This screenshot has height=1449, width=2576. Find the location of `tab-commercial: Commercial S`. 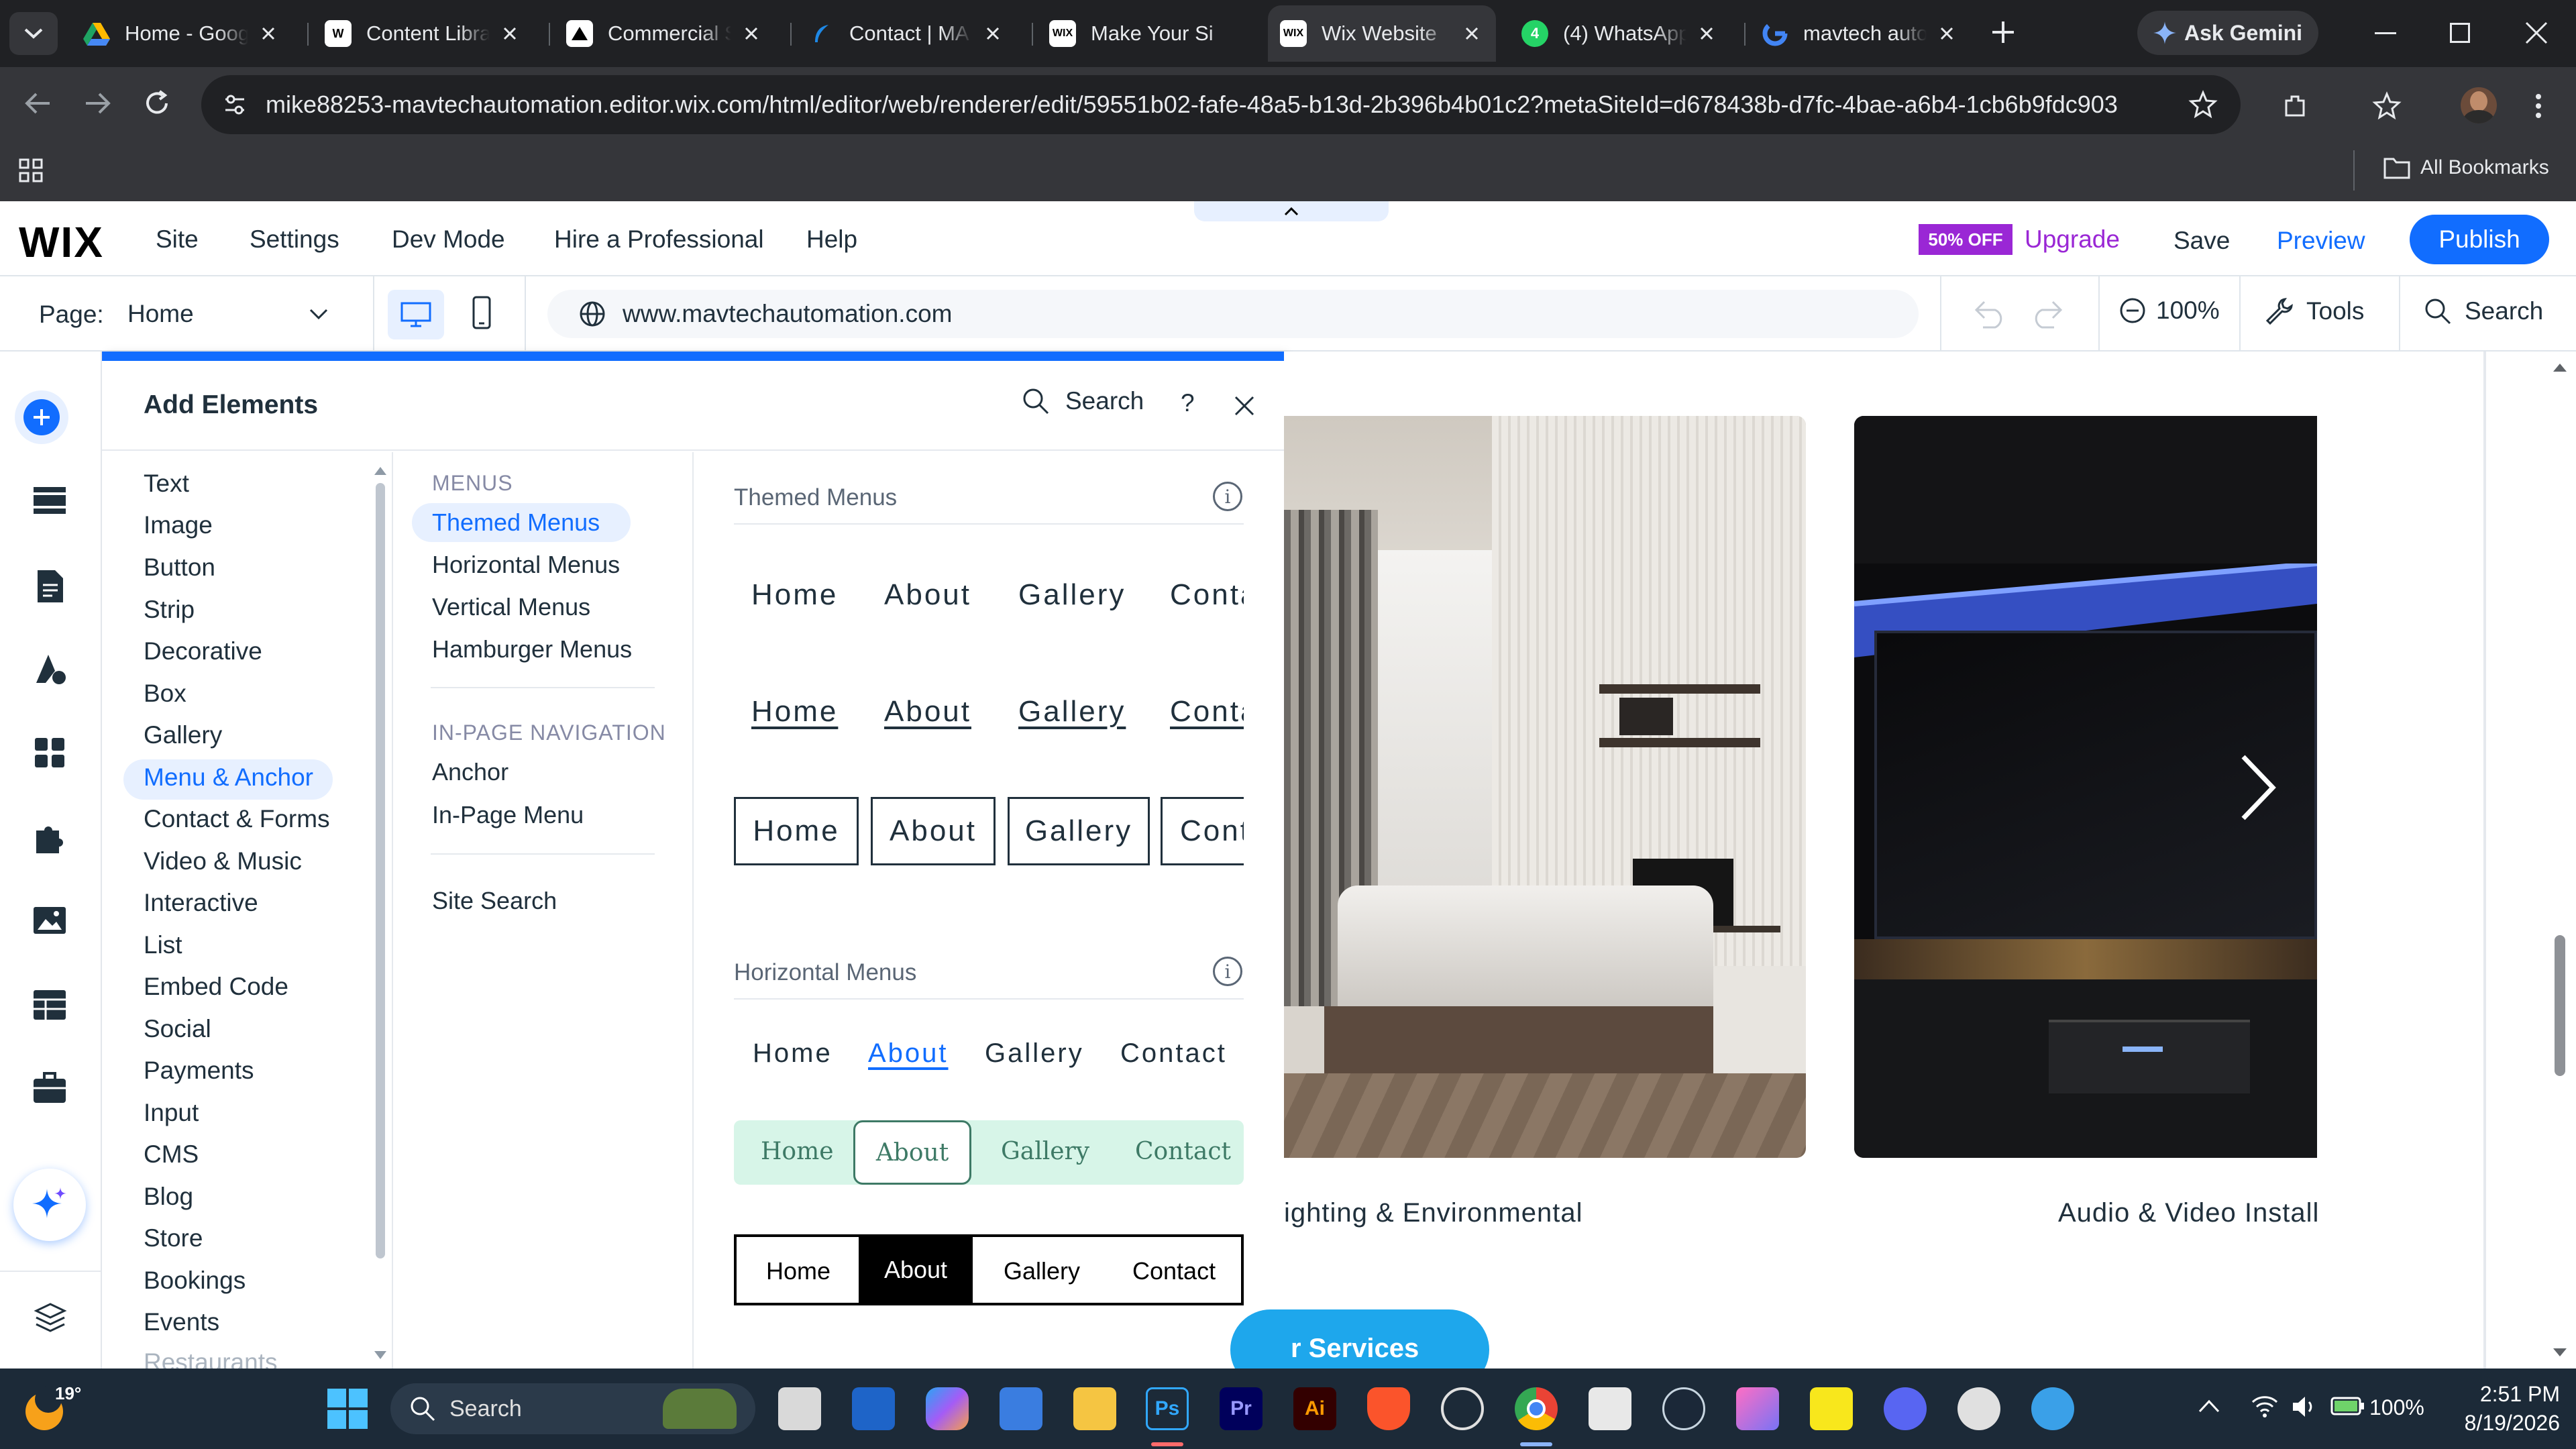

tab-commercial: Commercial S is located at coordinates (664, 33).